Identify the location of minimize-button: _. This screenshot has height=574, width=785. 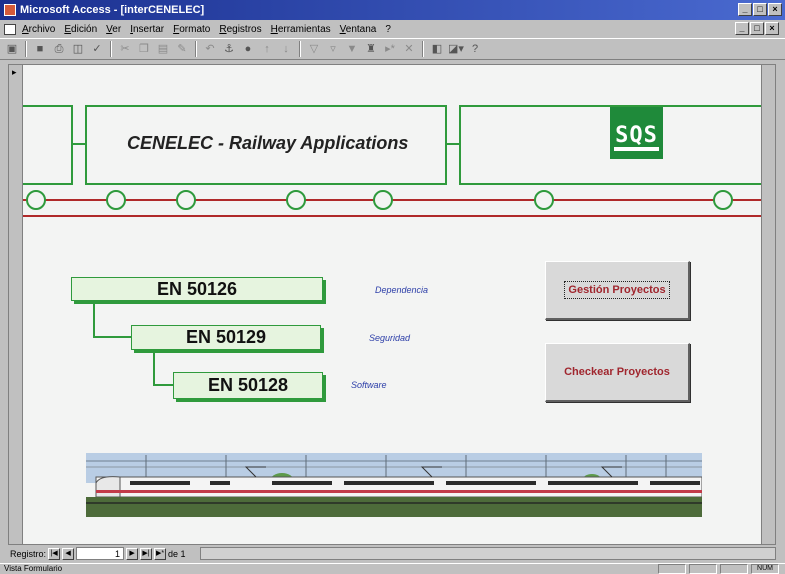
(745, 9).